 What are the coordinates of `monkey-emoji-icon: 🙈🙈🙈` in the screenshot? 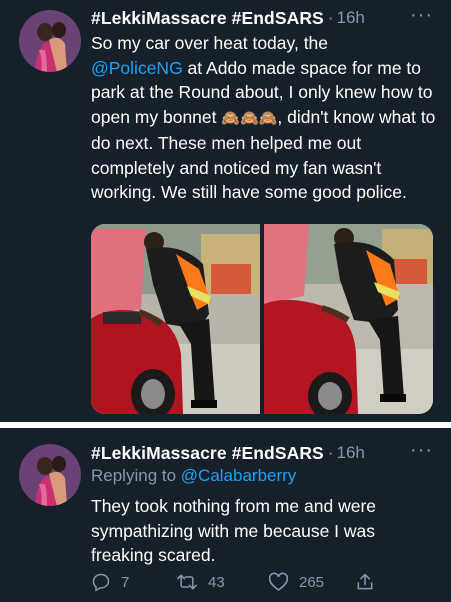 It's located at (249, 118).